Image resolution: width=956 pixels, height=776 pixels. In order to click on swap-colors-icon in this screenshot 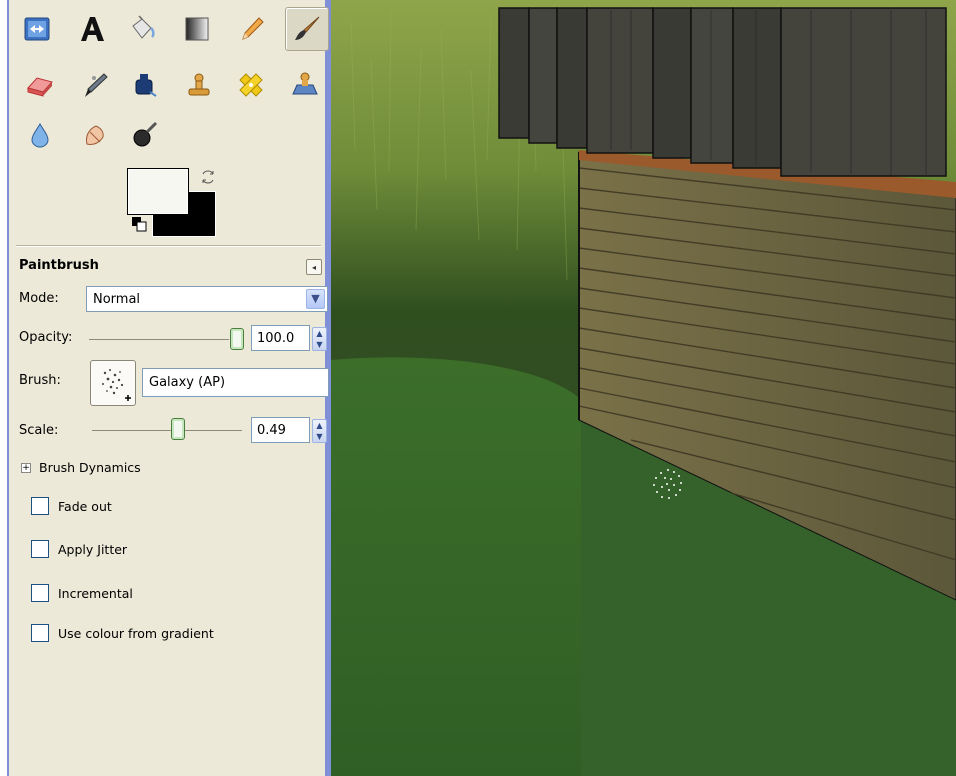, I will do `click(208, 177)`.